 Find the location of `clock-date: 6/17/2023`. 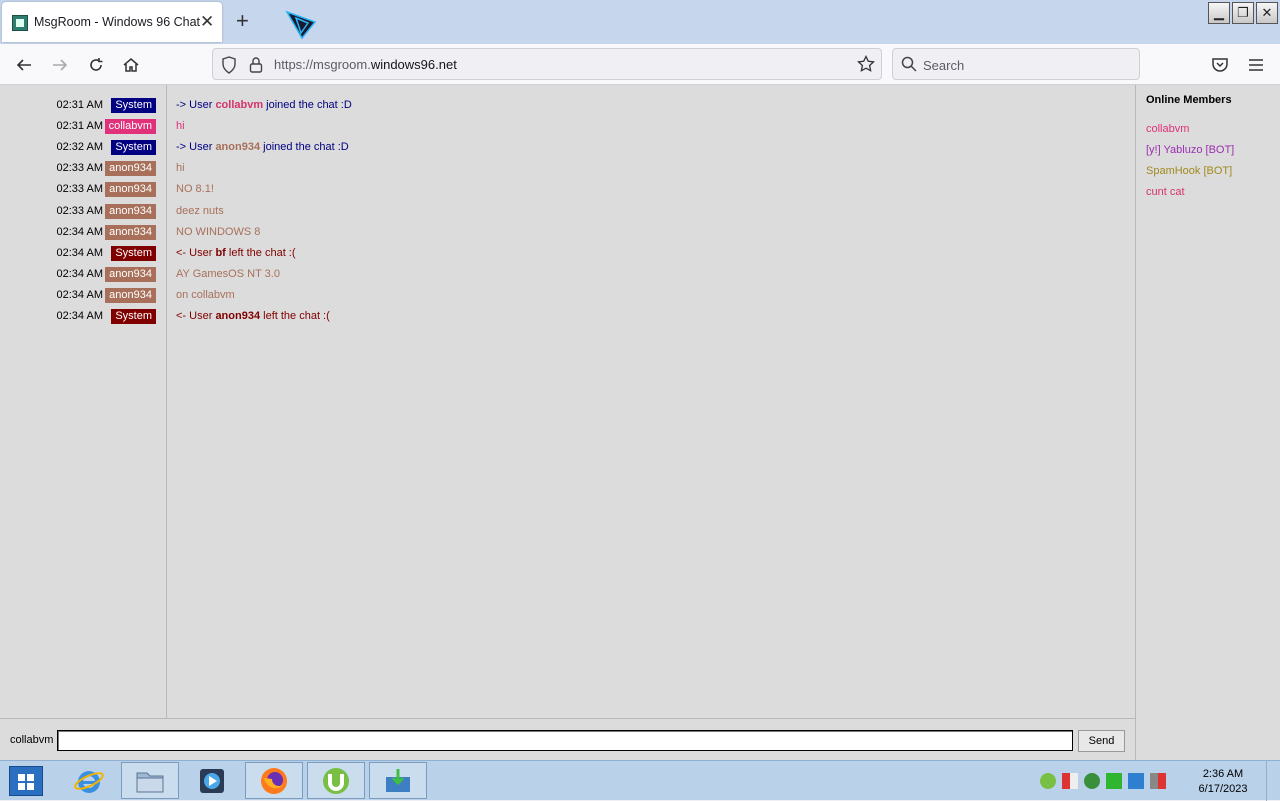

clock-date: 6/17/2023 is located at coordinates (1223, 789).